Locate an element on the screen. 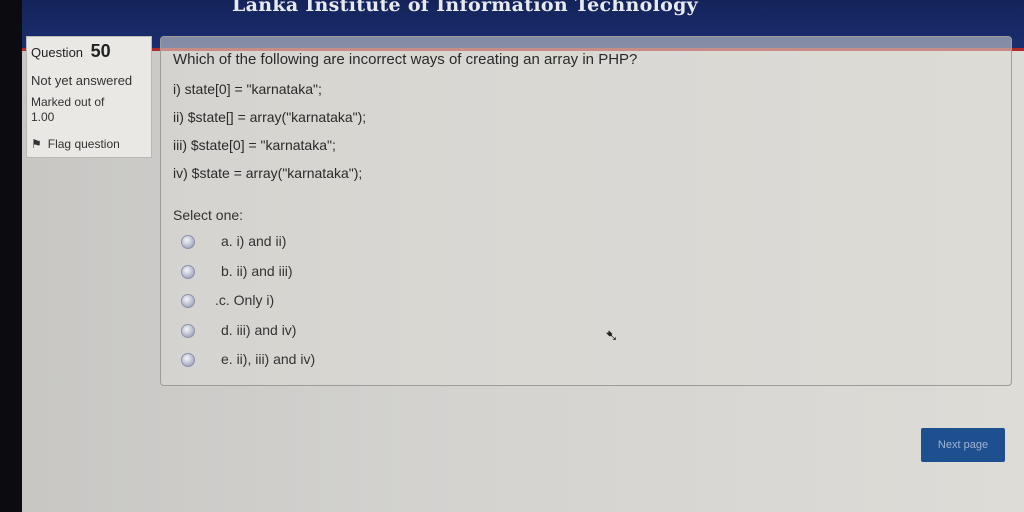  marked-out-of-value: 1.00 is located at coordinates (43, 117).